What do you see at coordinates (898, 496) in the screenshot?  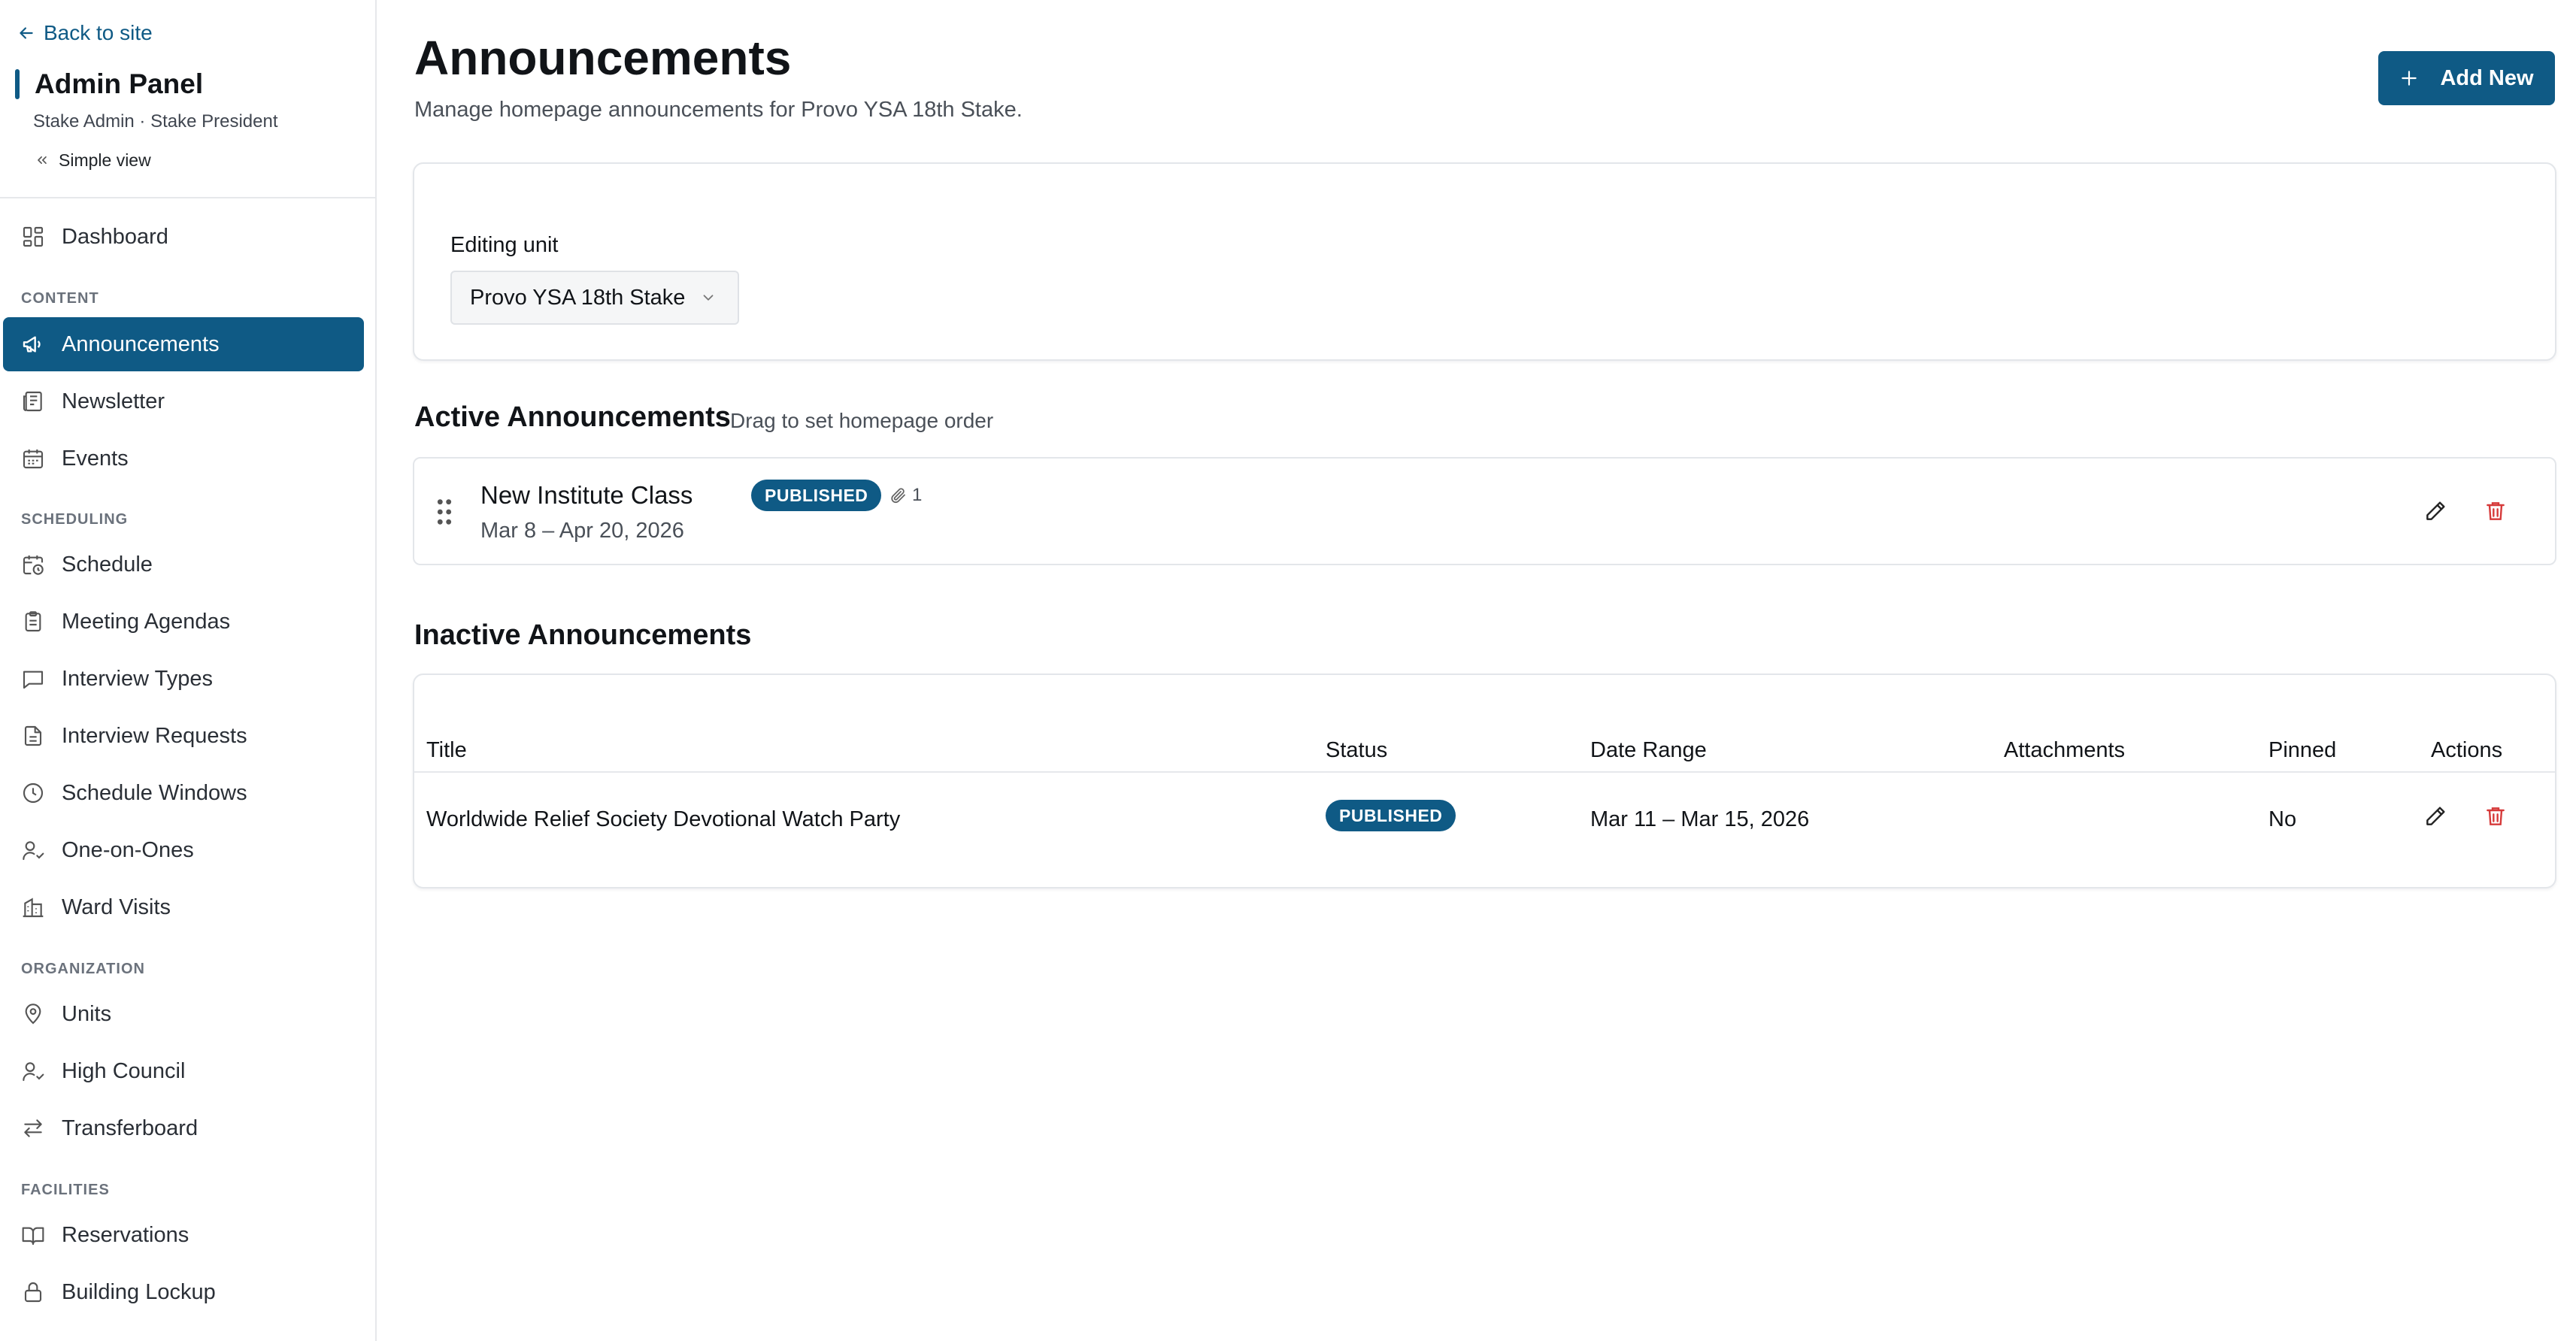 I see `paperclip-icon` at bounding box center [898, 496].